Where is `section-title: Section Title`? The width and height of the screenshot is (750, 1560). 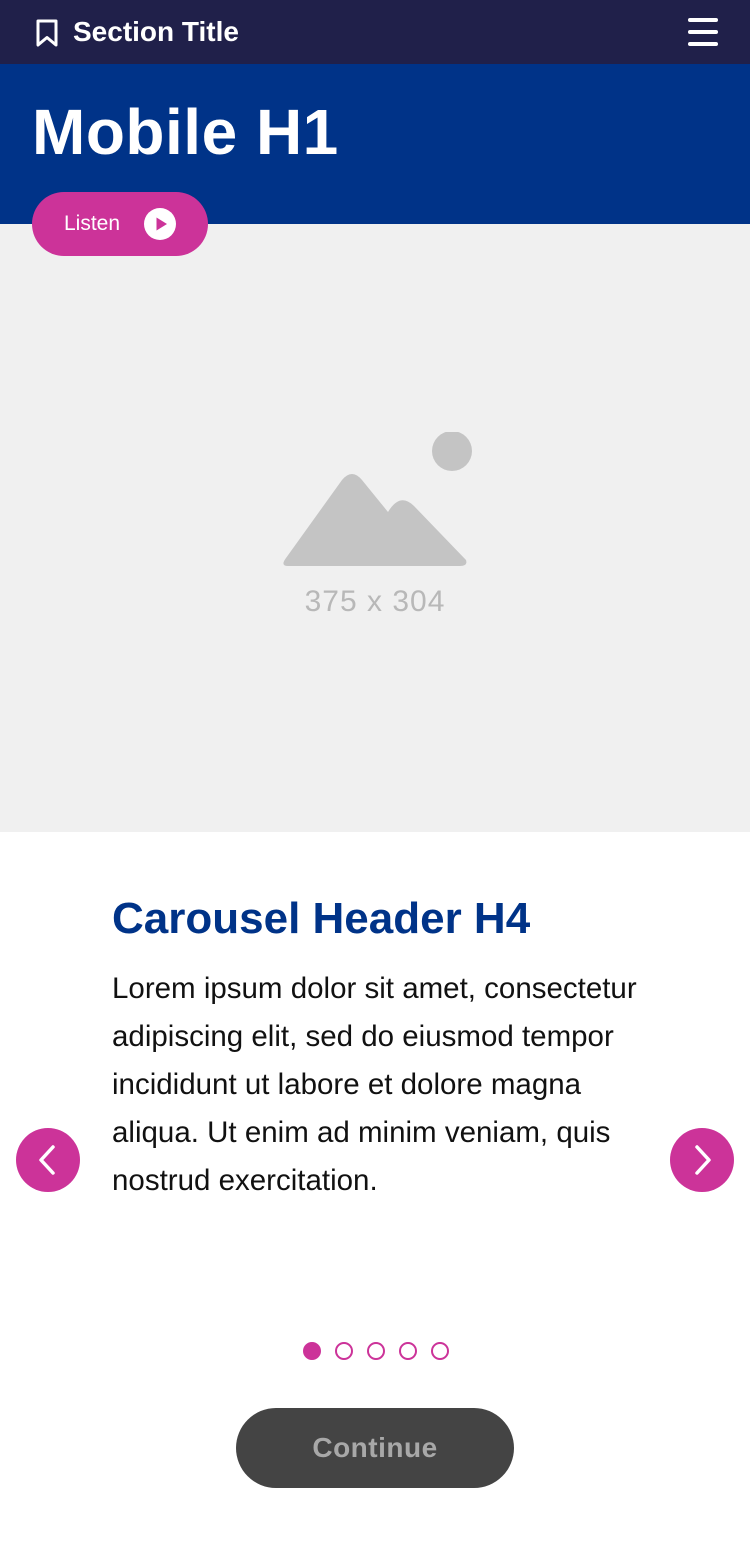
section-title: Section Title is located at coordinates (156, 31).